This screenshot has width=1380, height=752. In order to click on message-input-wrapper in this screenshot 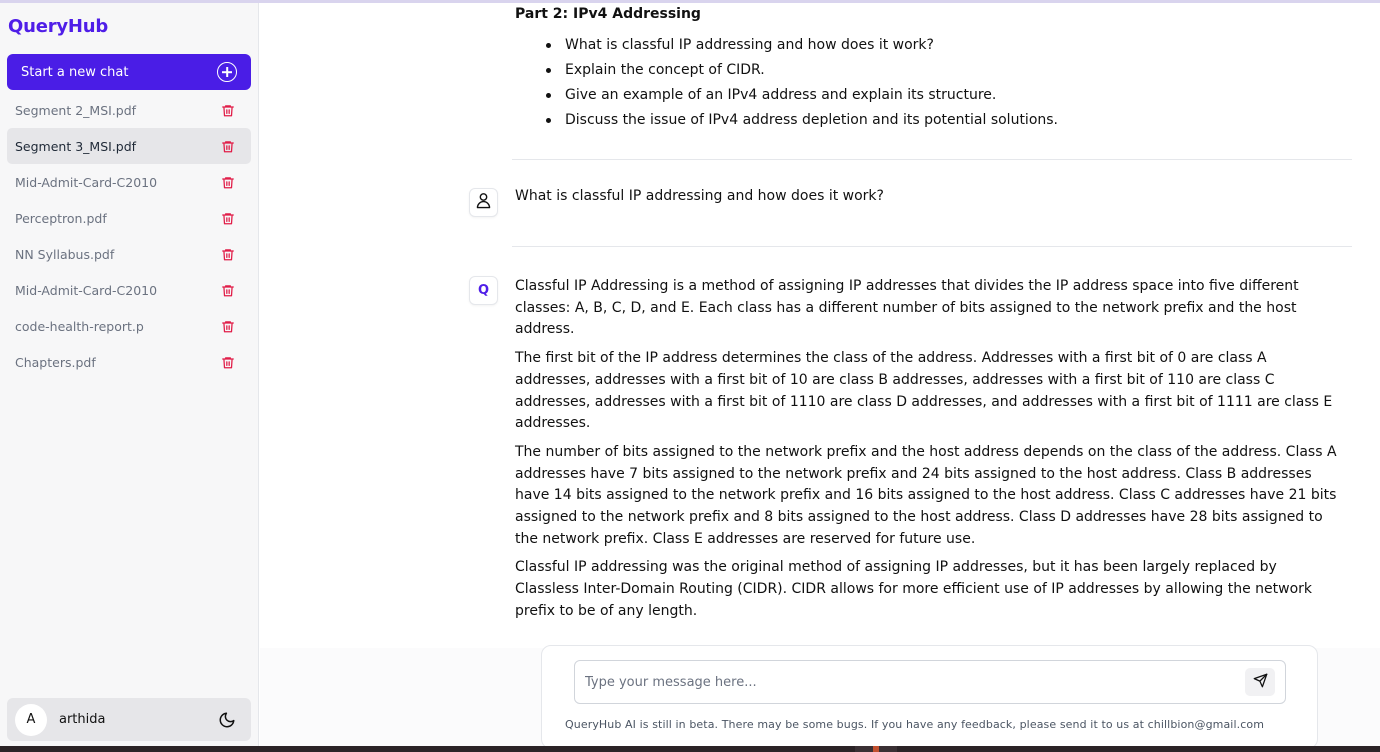, I will do `click(930, 682)`.